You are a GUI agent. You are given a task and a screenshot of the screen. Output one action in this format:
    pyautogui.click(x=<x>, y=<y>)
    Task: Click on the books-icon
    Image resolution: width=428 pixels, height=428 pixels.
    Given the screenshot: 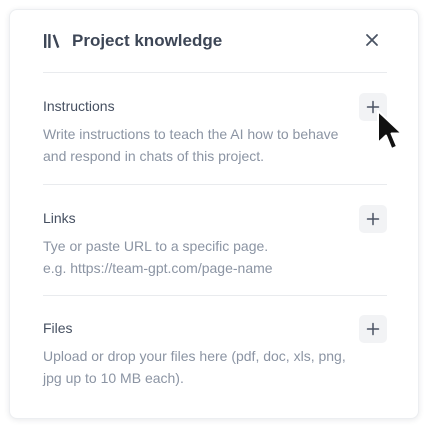 What is the action you would take?
    pyautogui.click(x=52, y=41)
    